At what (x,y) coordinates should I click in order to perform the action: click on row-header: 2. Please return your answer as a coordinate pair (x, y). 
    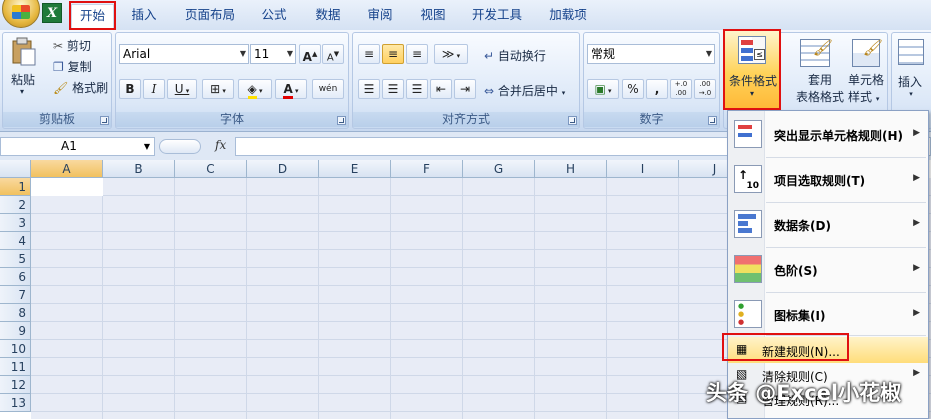
    Looking at the image, I should click on (15, 205).